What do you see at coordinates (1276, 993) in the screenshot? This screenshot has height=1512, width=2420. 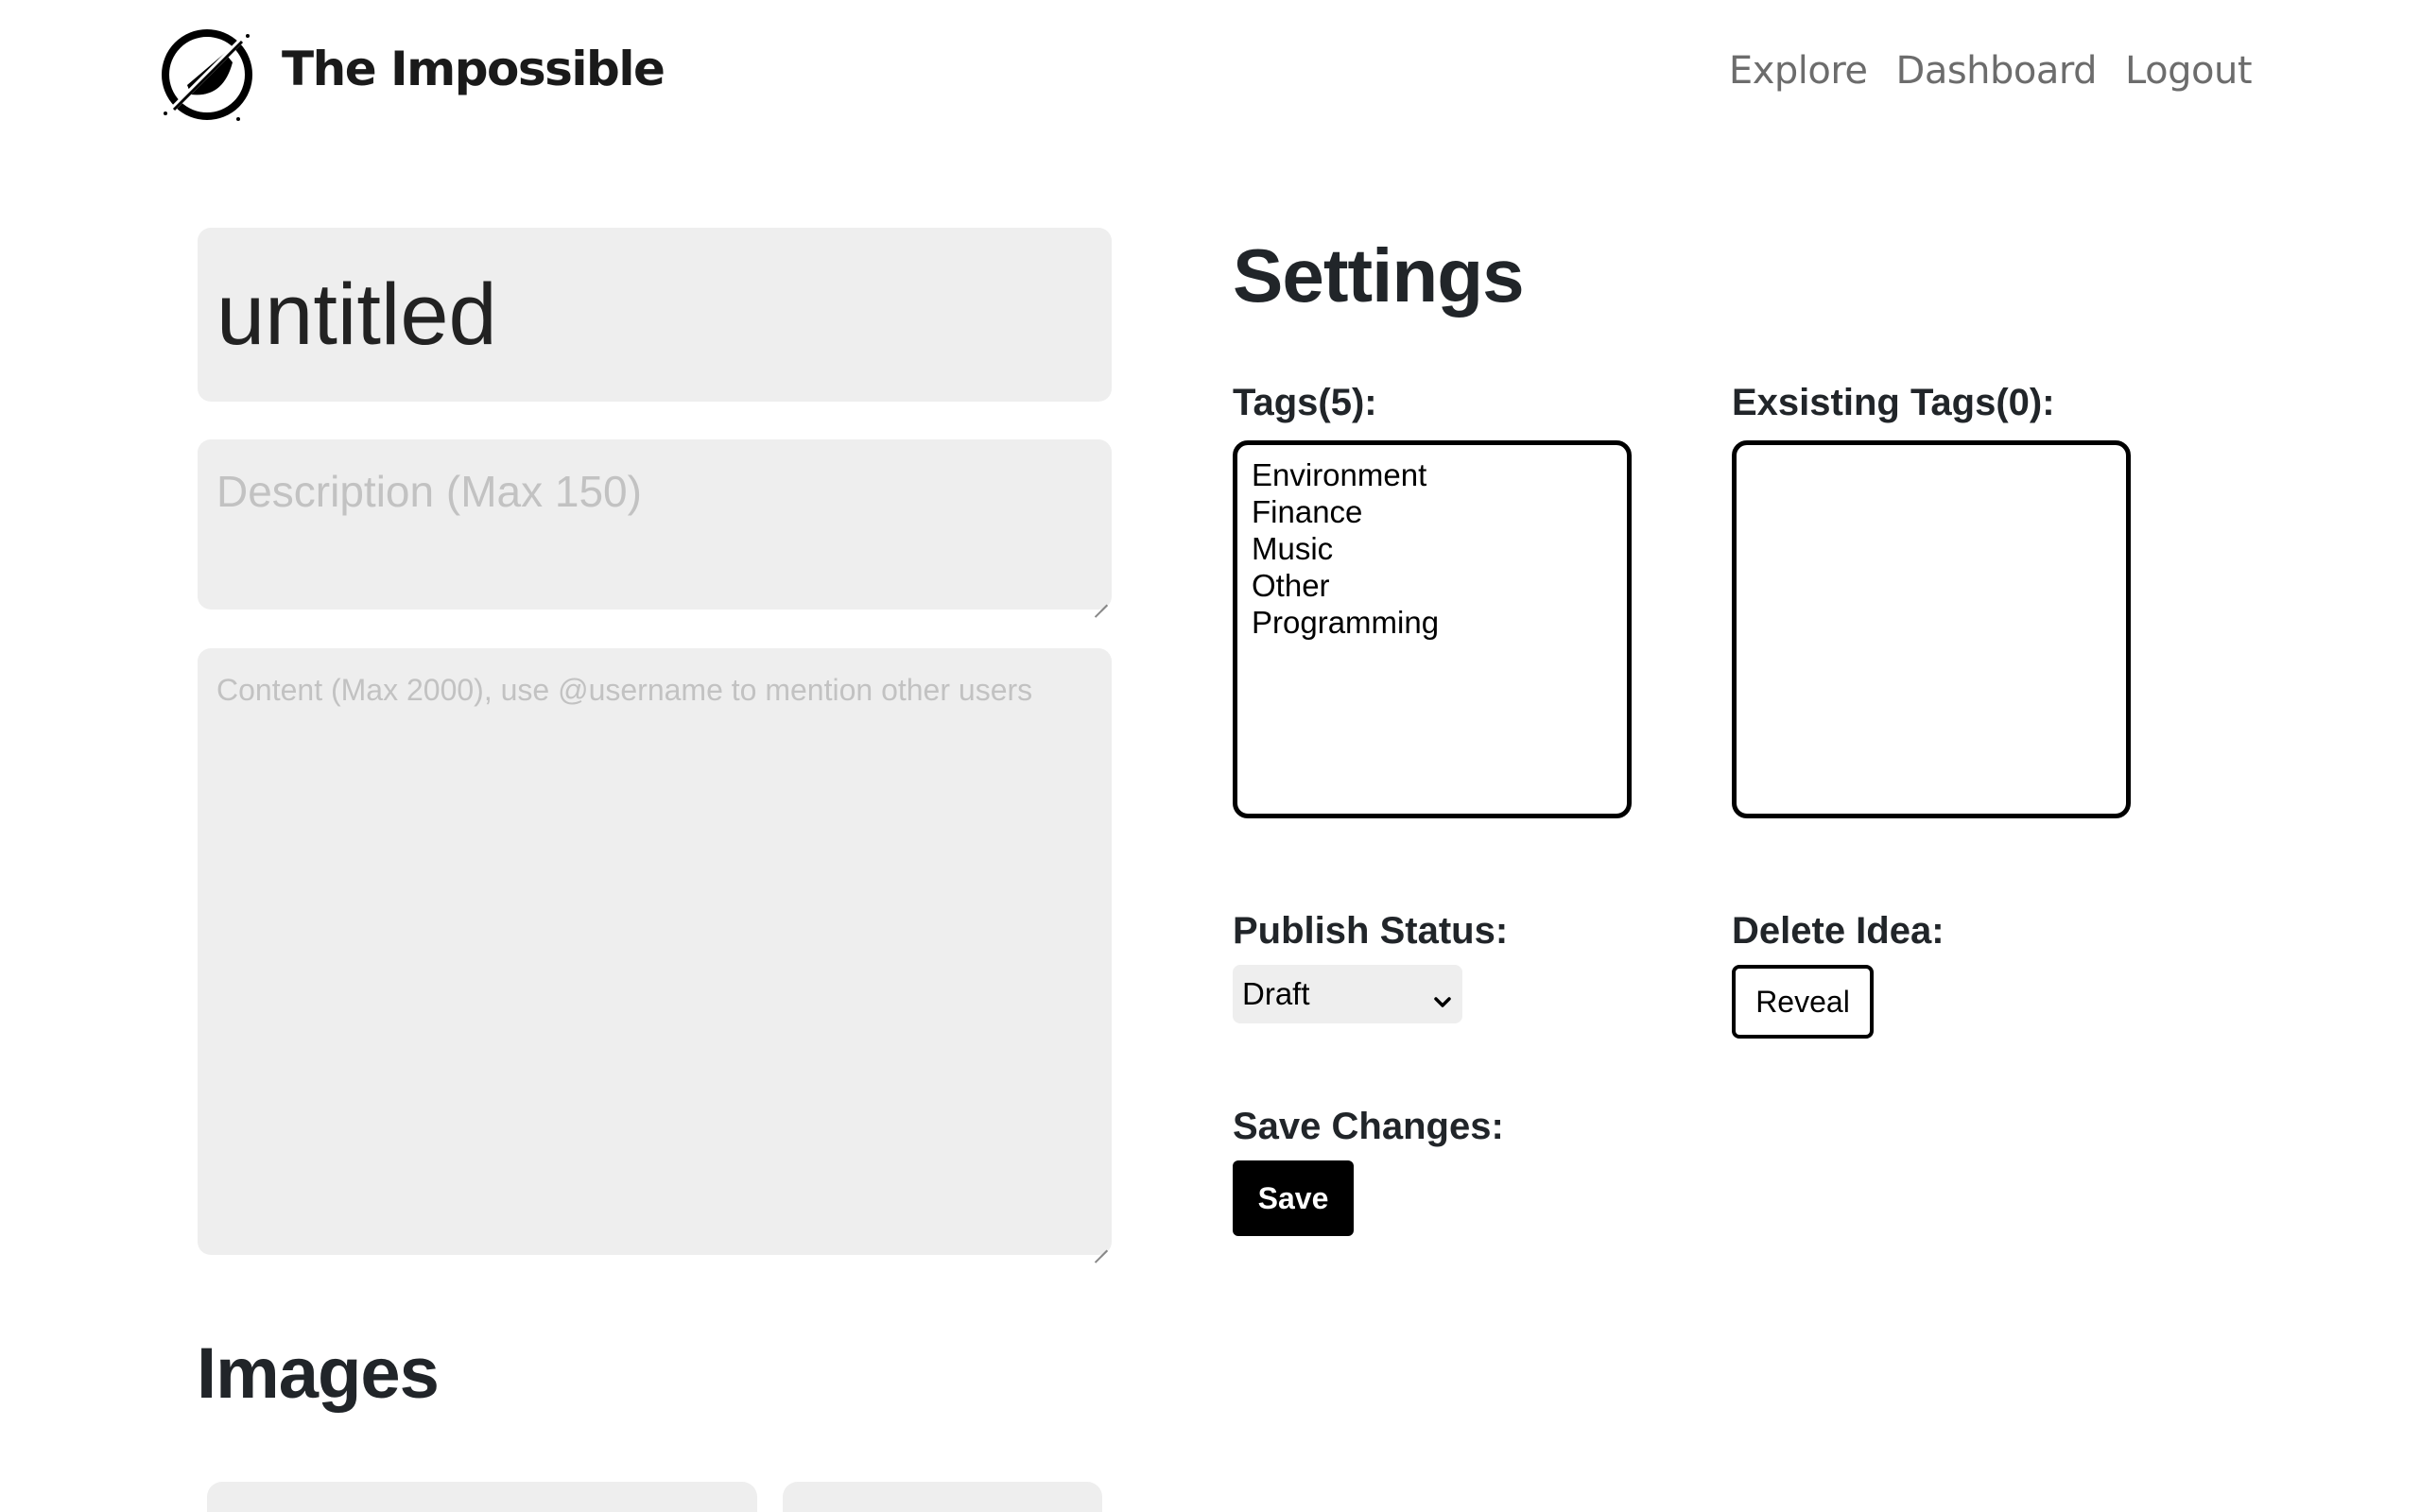 I see `publish-status-value: Draft` at bounding box center [1276, 993].